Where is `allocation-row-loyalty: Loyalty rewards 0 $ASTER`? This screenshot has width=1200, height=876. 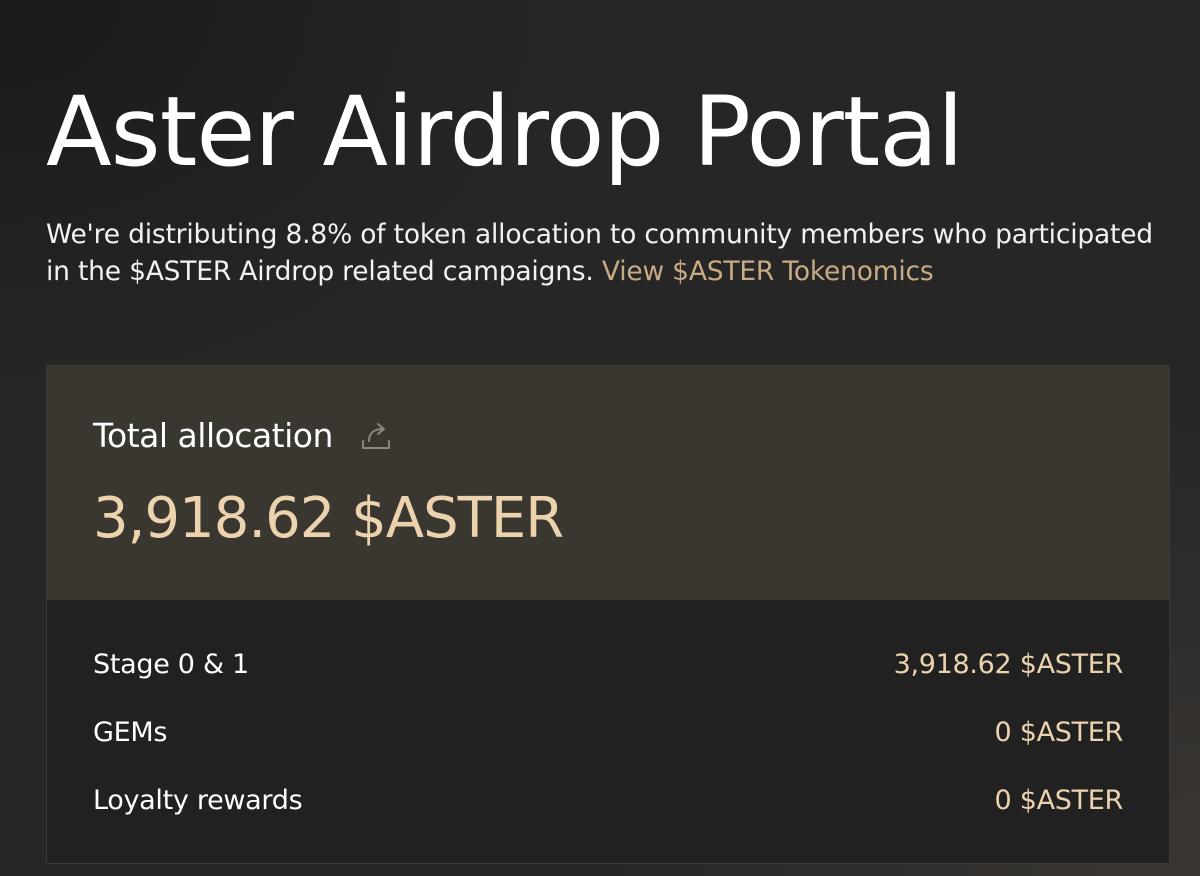
allocation-row-loyalty: Loyalty rewards 0 $ASTER is located at coordinates (608, 800).